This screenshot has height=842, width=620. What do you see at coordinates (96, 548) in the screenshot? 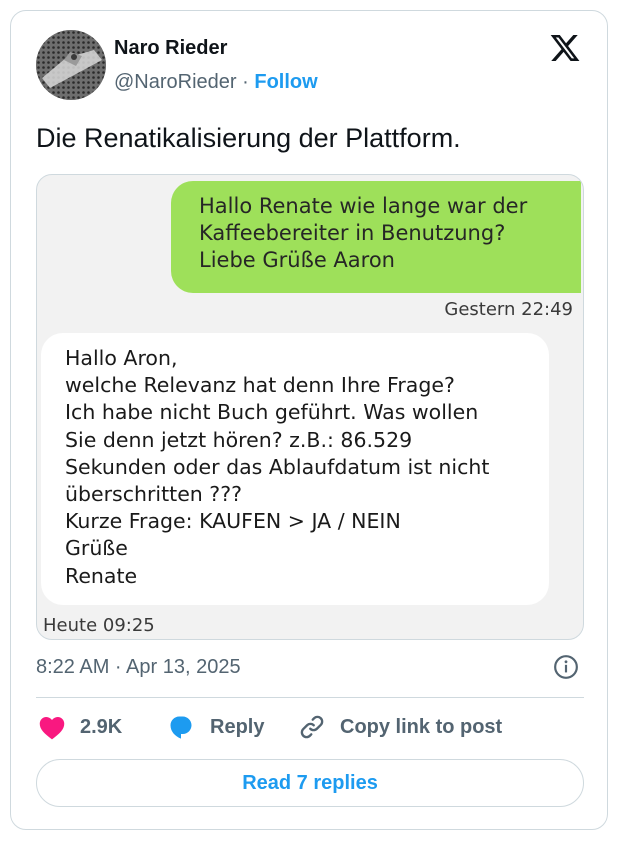
I see `incoming-message-line: Grüße` at bounding box center [96, 548].